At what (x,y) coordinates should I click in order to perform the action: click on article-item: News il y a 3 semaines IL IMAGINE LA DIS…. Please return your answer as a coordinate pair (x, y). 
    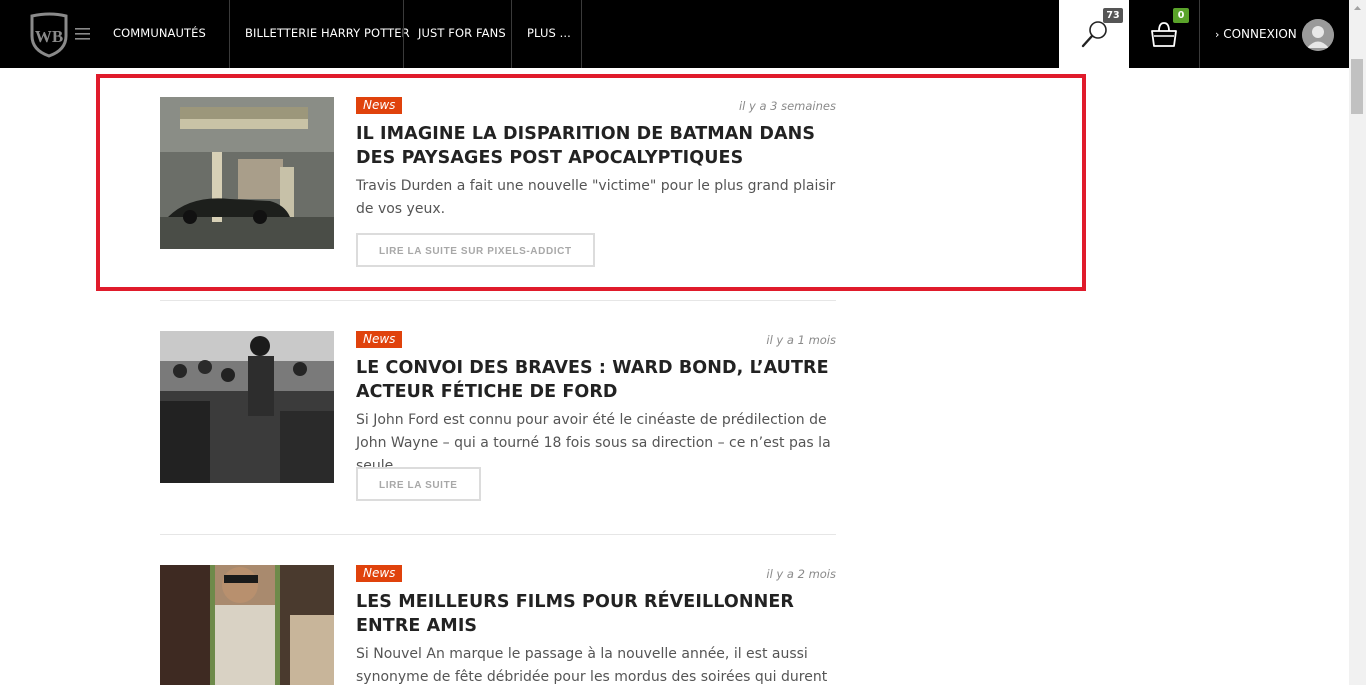
    Looking at the image, I should click on (498, 184).